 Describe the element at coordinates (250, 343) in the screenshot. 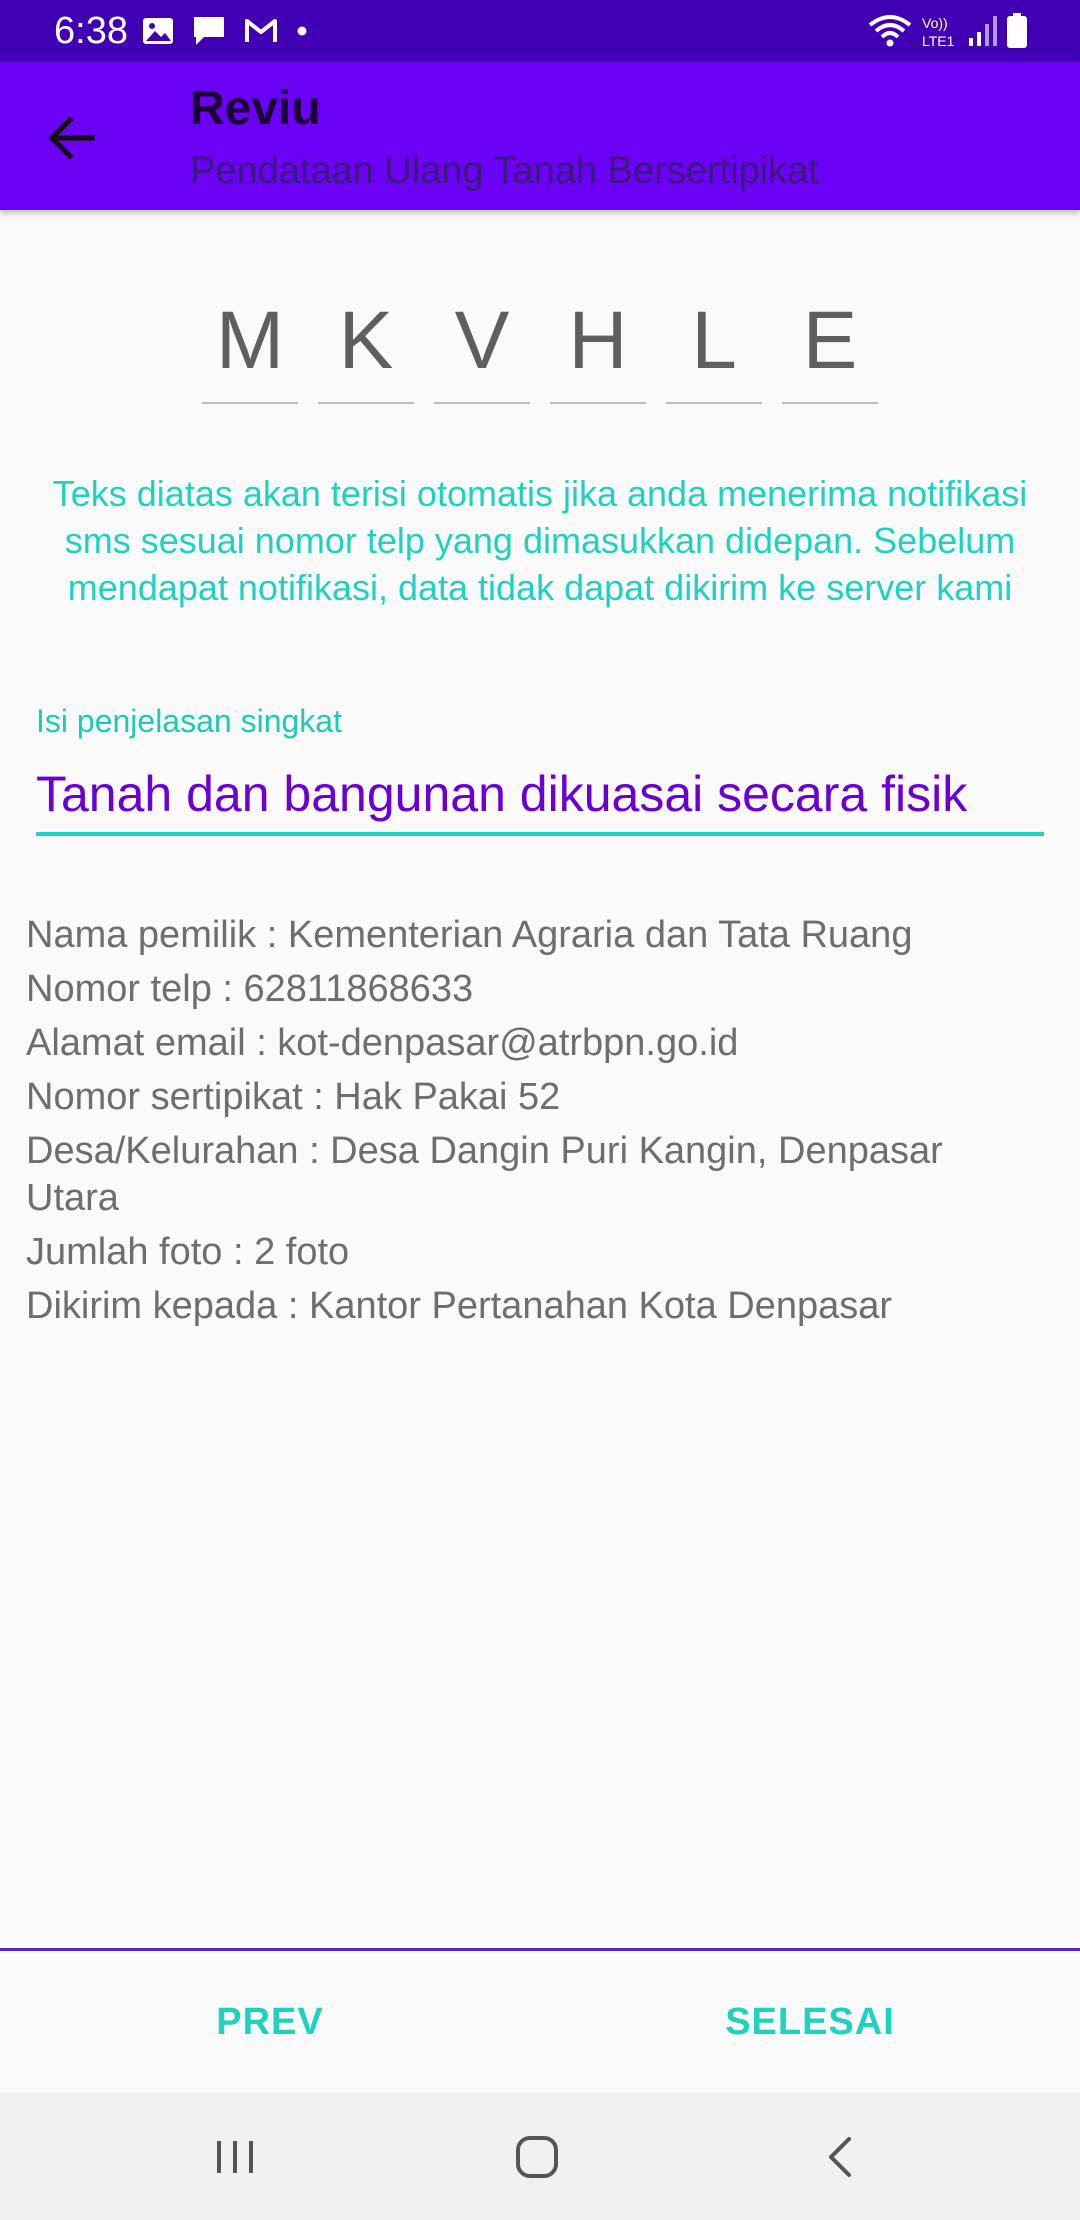

I see `code-digit-1: M` at that location.